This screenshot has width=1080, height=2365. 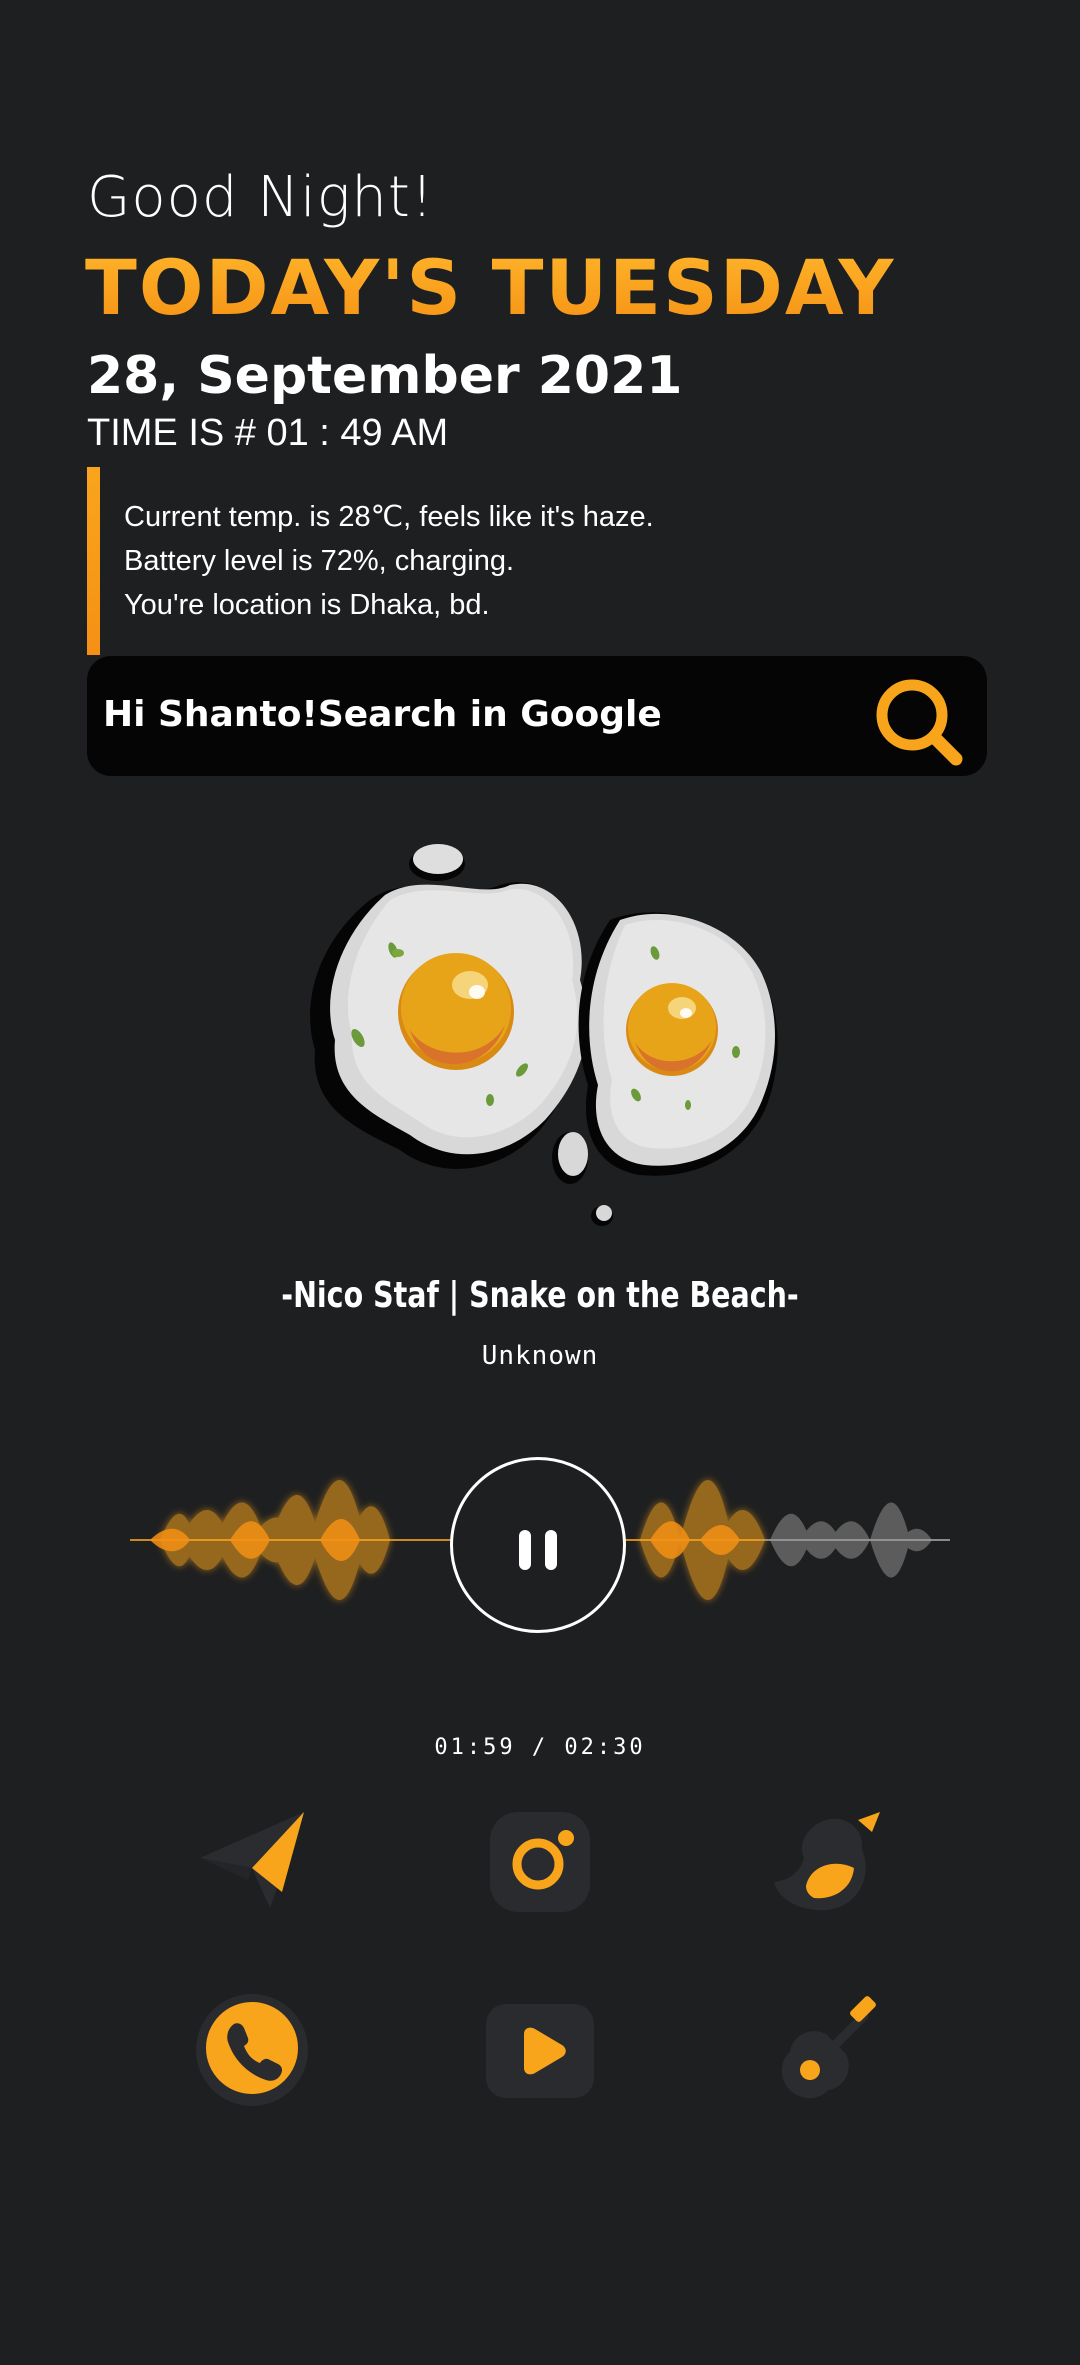 I want to click on greeting-text: Good Night!, so click(x=261, y=197).